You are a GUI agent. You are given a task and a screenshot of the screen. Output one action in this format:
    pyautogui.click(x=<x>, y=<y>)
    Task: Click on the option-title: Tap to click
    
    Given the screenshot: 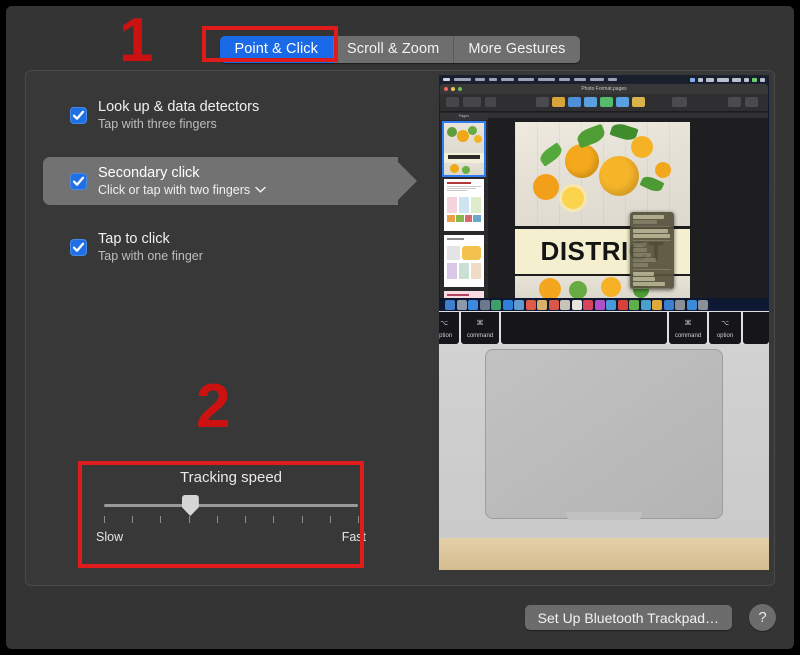 What is the action you would take?
    pyautogui.click(x=134, y=238)
    